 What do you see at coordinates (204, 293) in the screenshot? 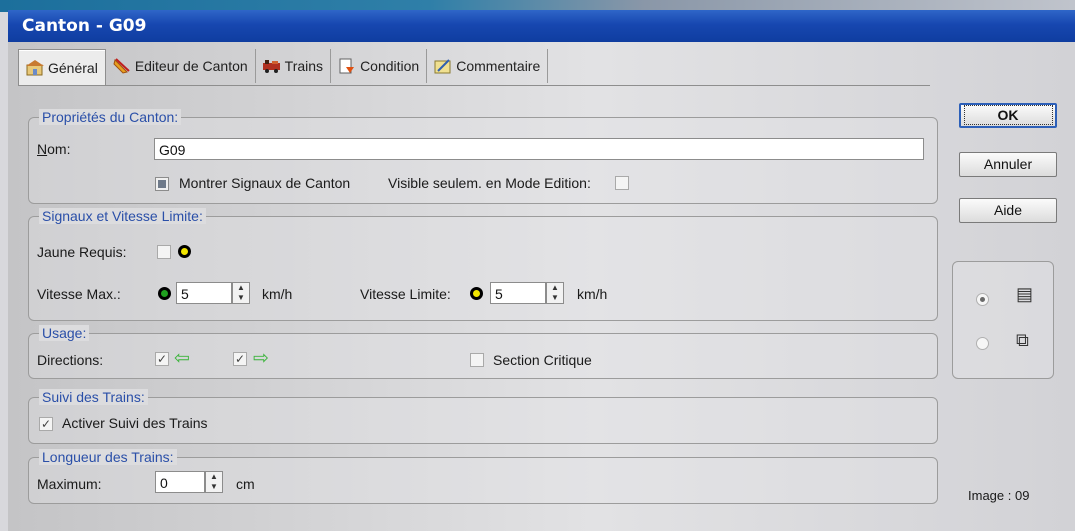
I see `max-speed-input: 5` at bounding box center [204, 293].